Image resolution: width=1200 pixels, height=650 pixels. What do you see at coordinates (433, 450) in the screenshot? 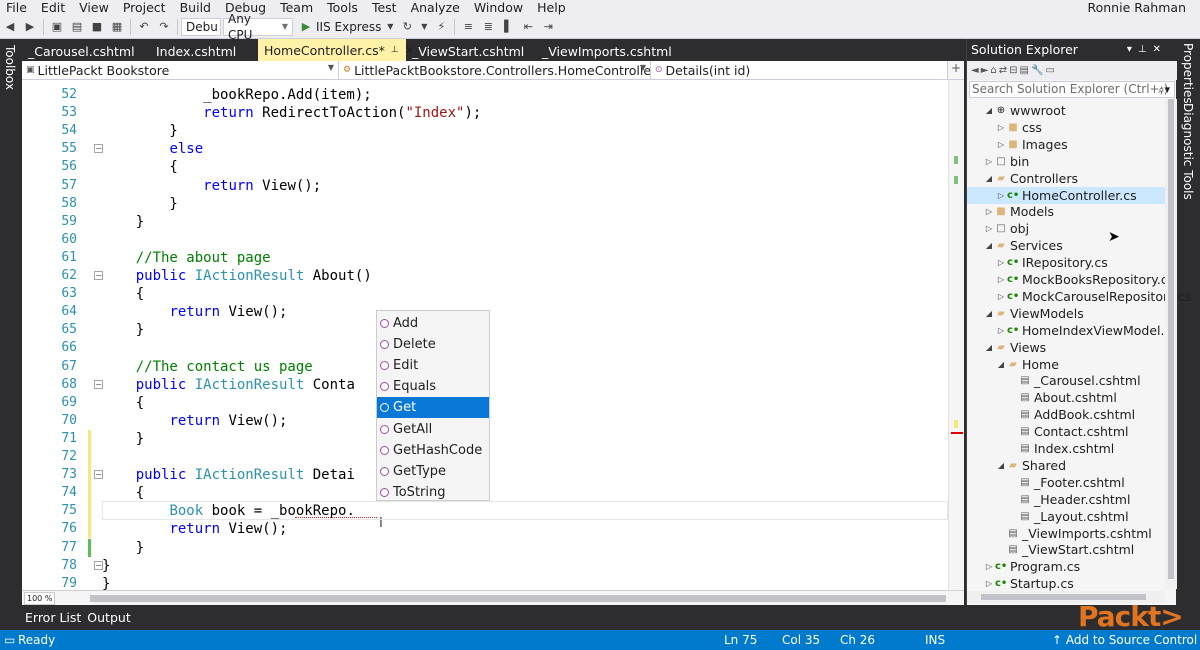
I see `completion-item-gethashcode: GetHashCode` at bounding box center [433, 450].